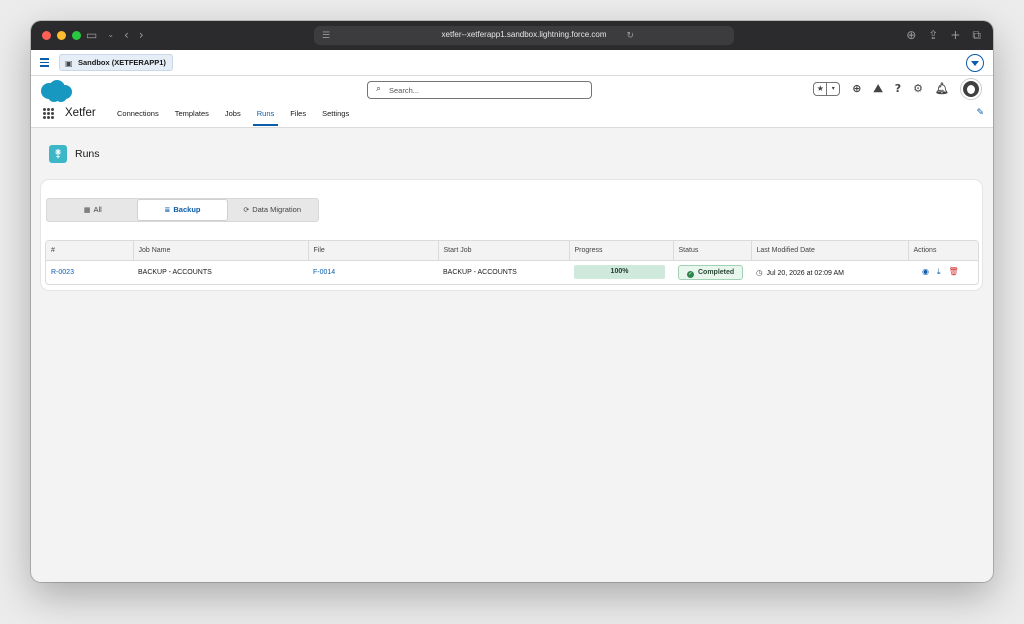 Image resolution: width=1024 pixels, height=624 pixels. I want to click on sandbox-dropdown-button, so click(975, 63).